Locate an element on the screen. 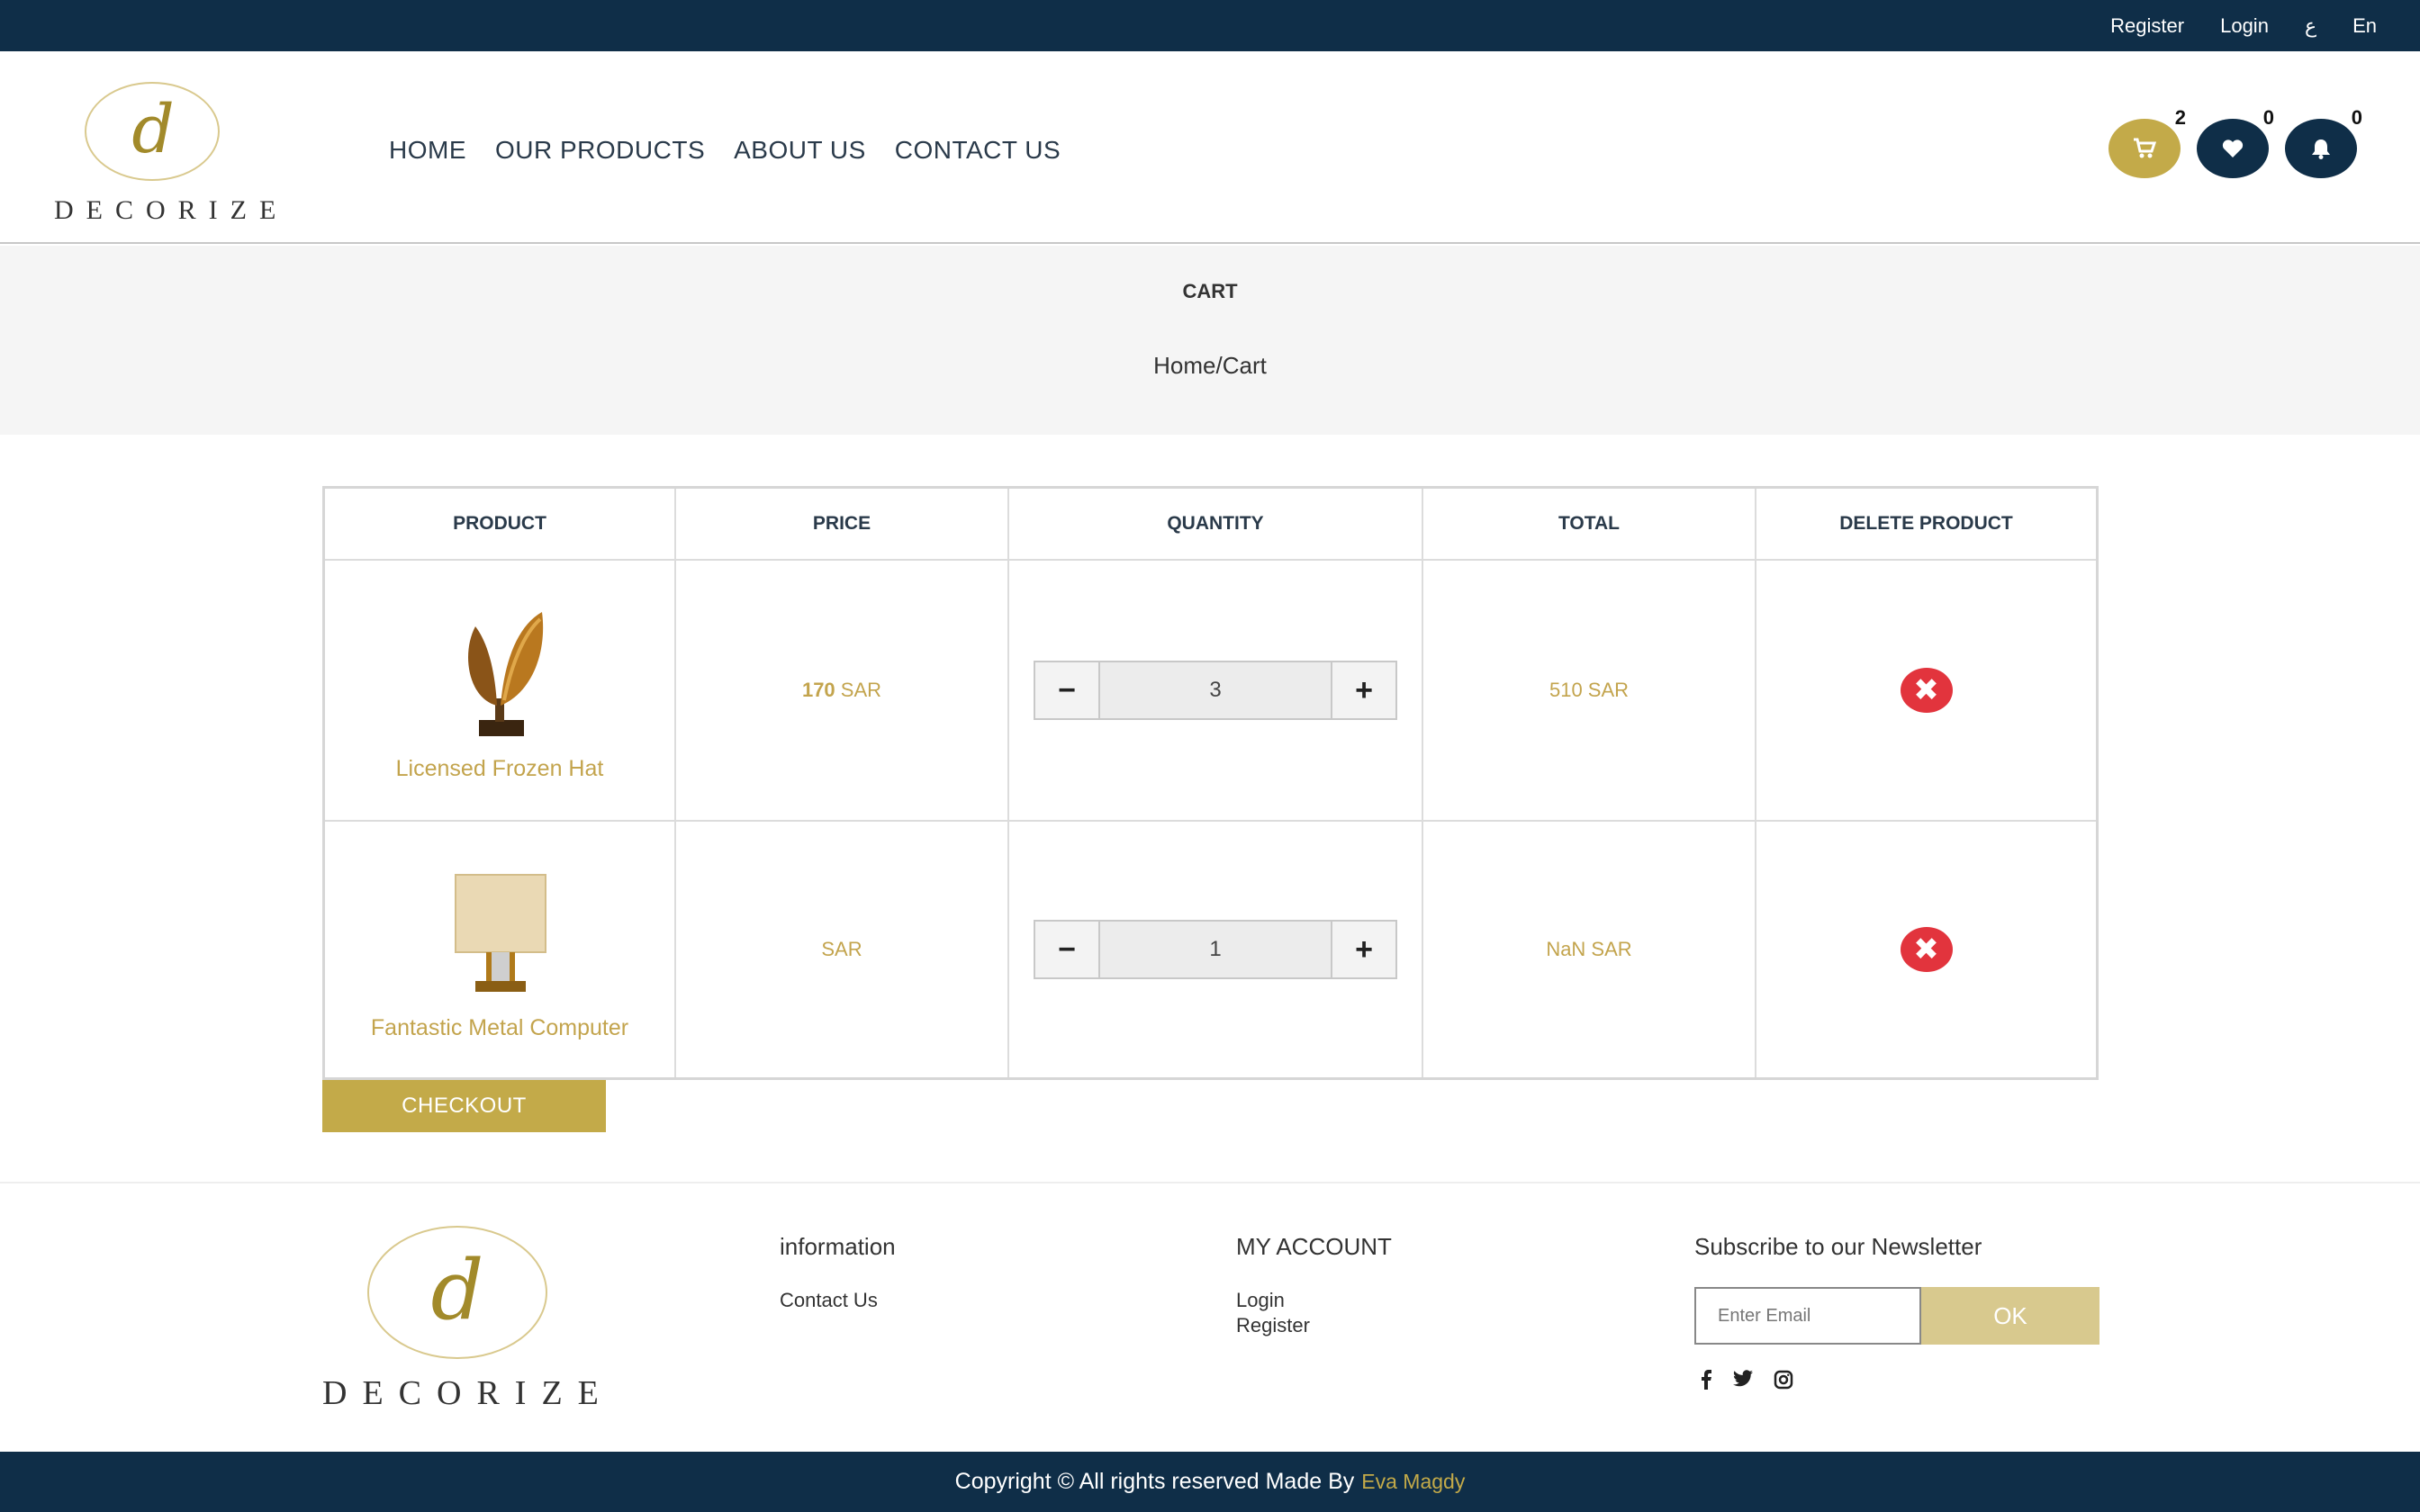  top-bar: Register Login ع En is located at coordinates (1210, 26).